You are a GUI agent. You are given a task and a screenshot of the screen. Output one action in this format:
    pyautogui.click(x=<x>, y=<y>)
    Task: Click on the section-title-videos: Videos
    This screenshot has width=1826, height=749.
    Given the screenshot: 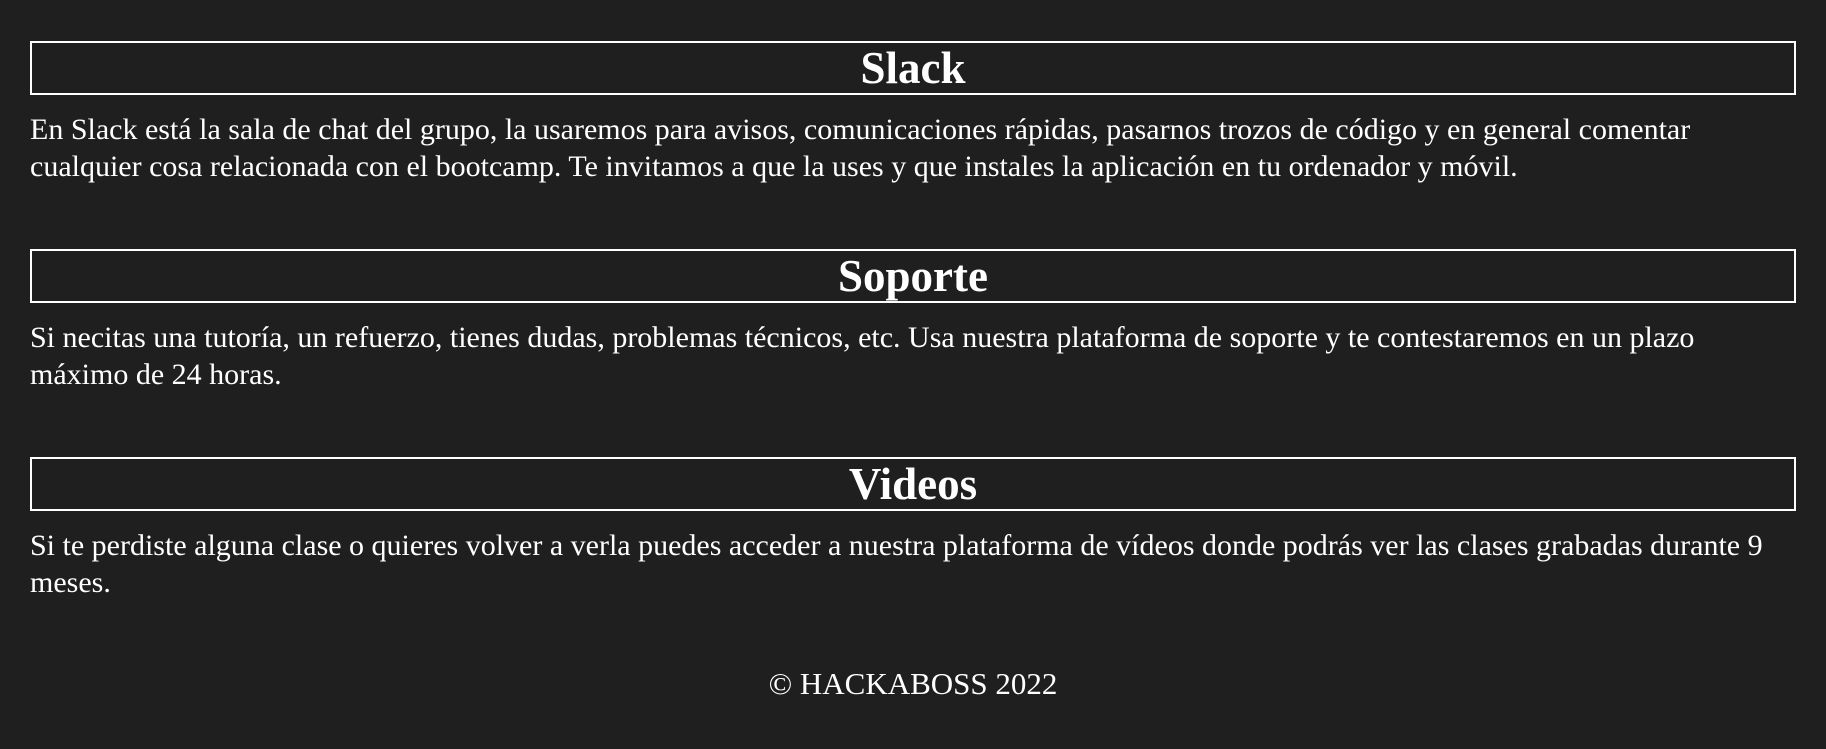 What is the action you would take?
    pyautogui.click(x=913, y=484)
    